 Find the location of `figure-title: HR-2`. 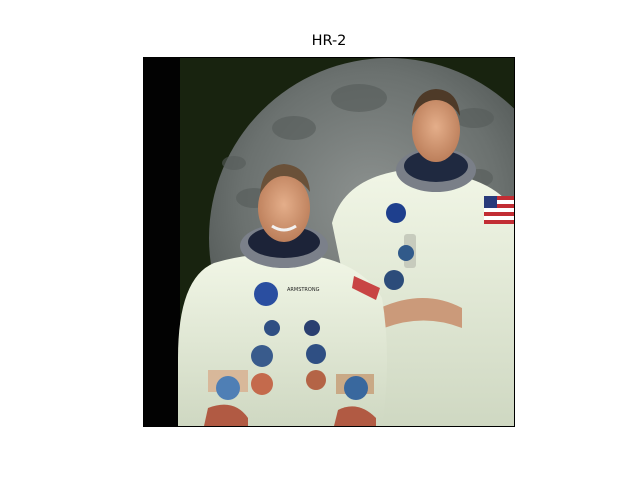

figure-title: HR-2 is located at coordinates (329, 41).